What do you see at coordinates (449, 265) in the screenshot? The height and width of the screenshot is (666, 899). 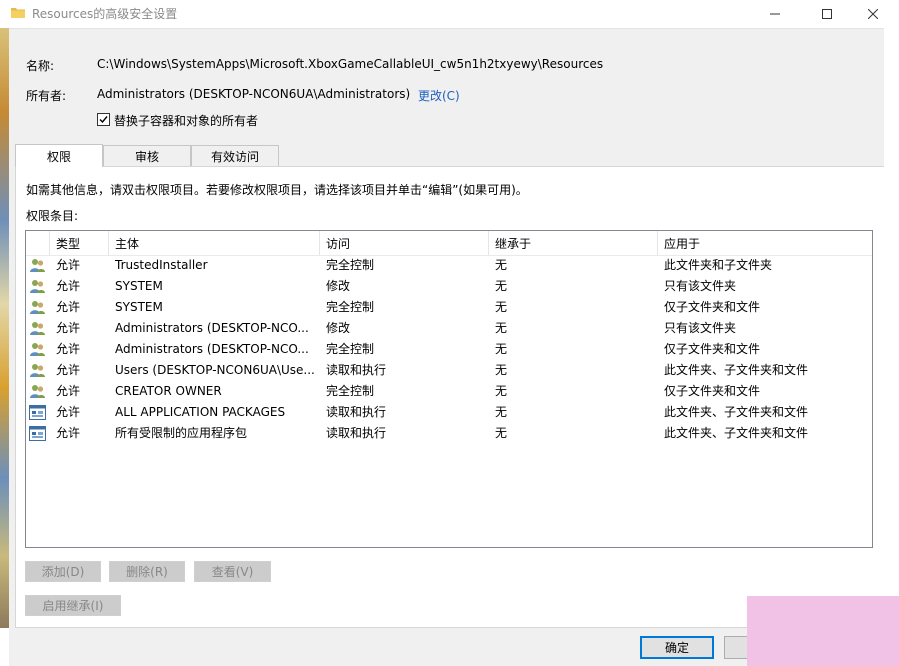 I see `table-row: 允许 TrustedInstaller 完全控制 无 此文件夹和子文件夹` at bounding box center [449, 265].